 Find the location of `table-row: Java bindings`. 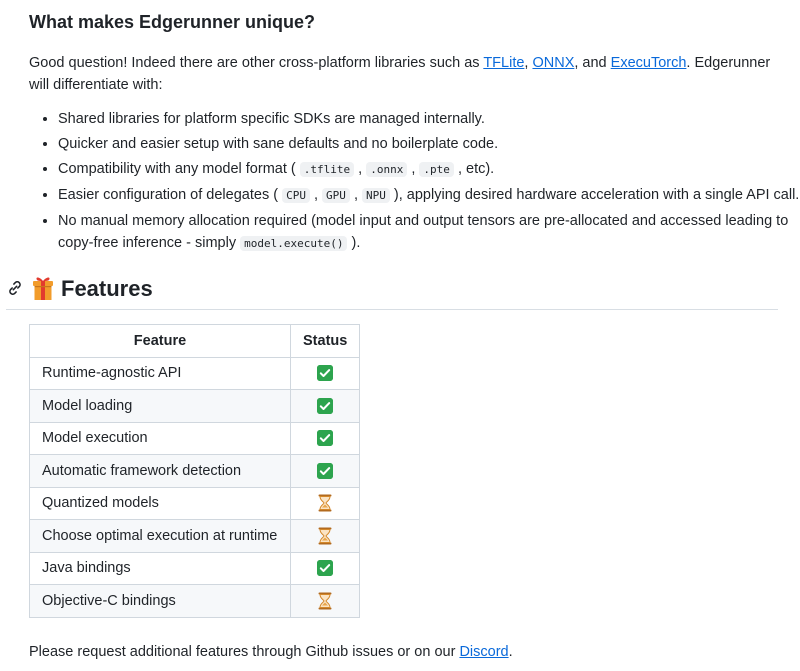

table-row: Java bindings is located at coordinates (195, 568).